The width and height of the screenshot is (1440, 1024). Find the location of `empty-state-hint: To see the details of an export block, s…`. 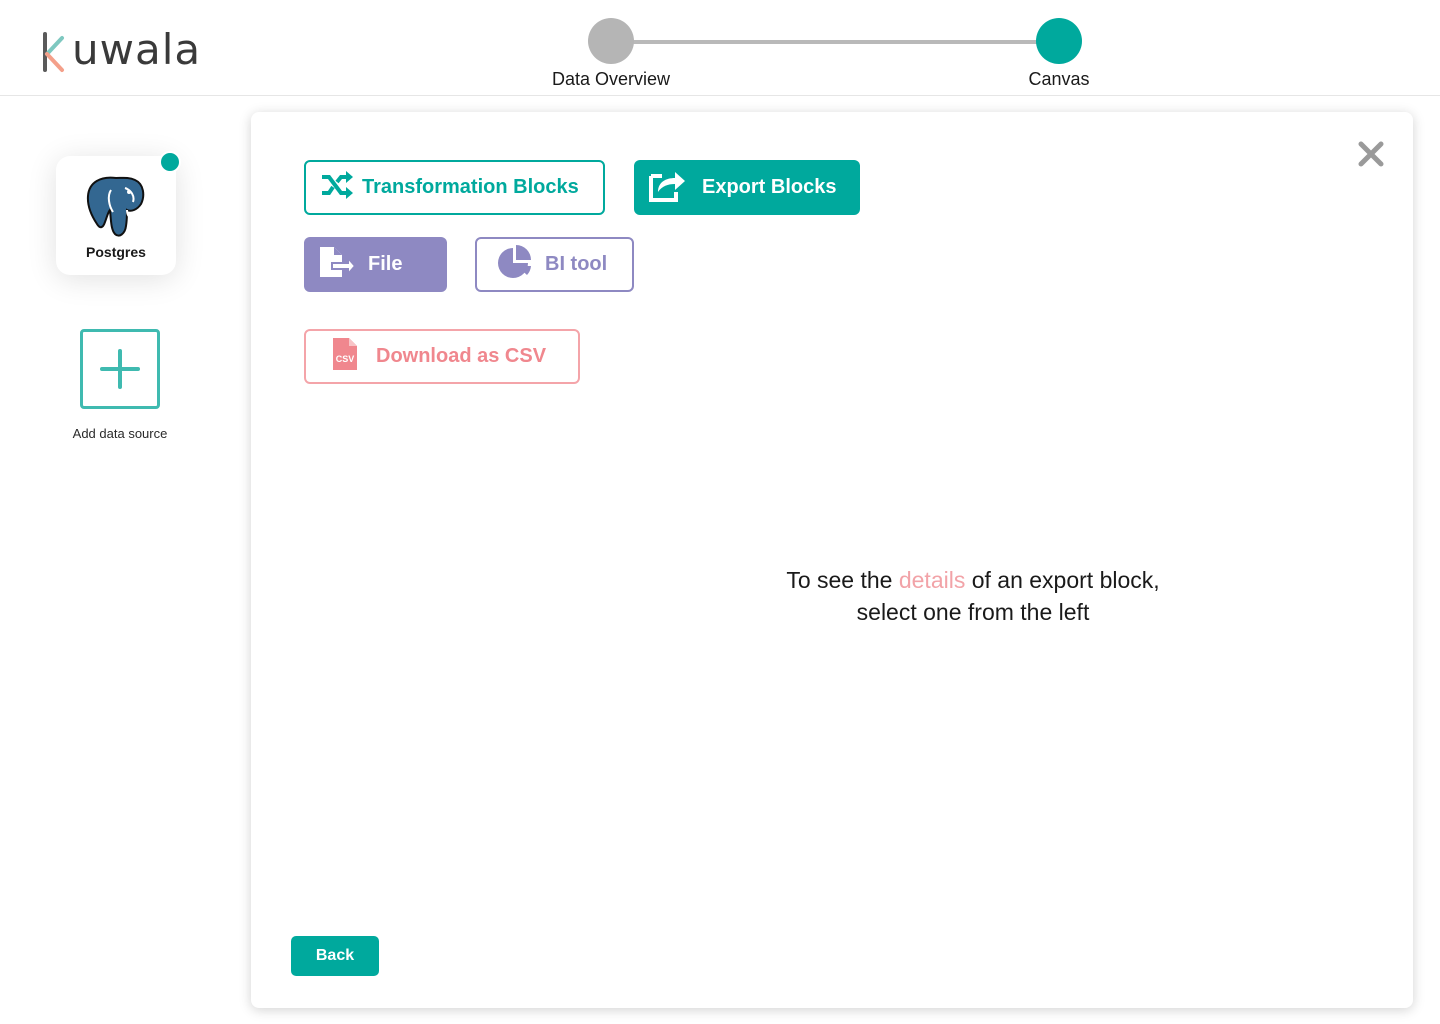

empty-state-hint: To see the details of an export block, s… is located at coordinates (973, 596).